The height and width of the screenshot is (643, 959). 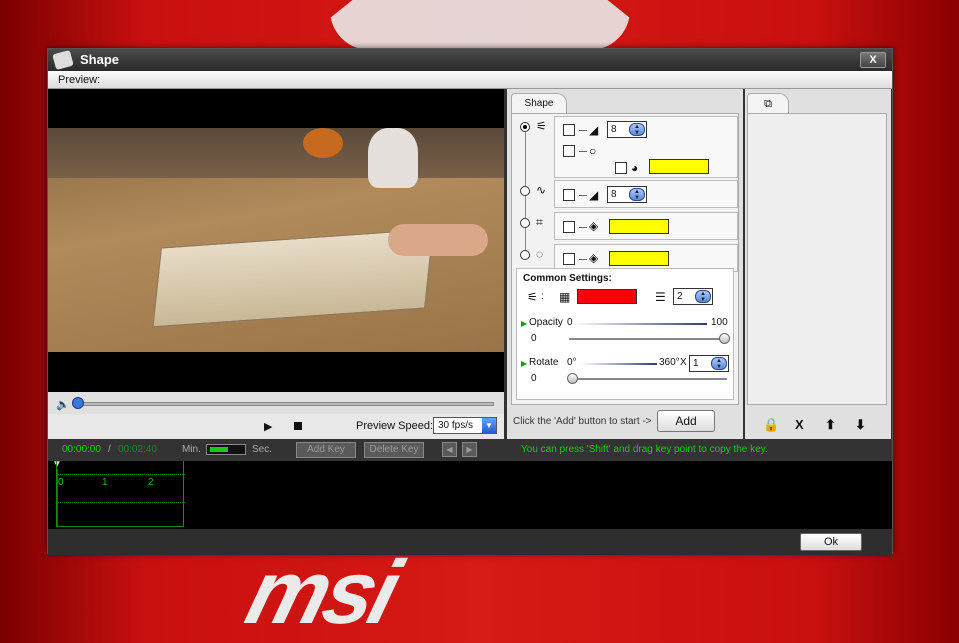 What do you see at coordinates (137, 449) in the screenshot?
I see `total-time: 00:02:40` at bounding box center [137, 449].